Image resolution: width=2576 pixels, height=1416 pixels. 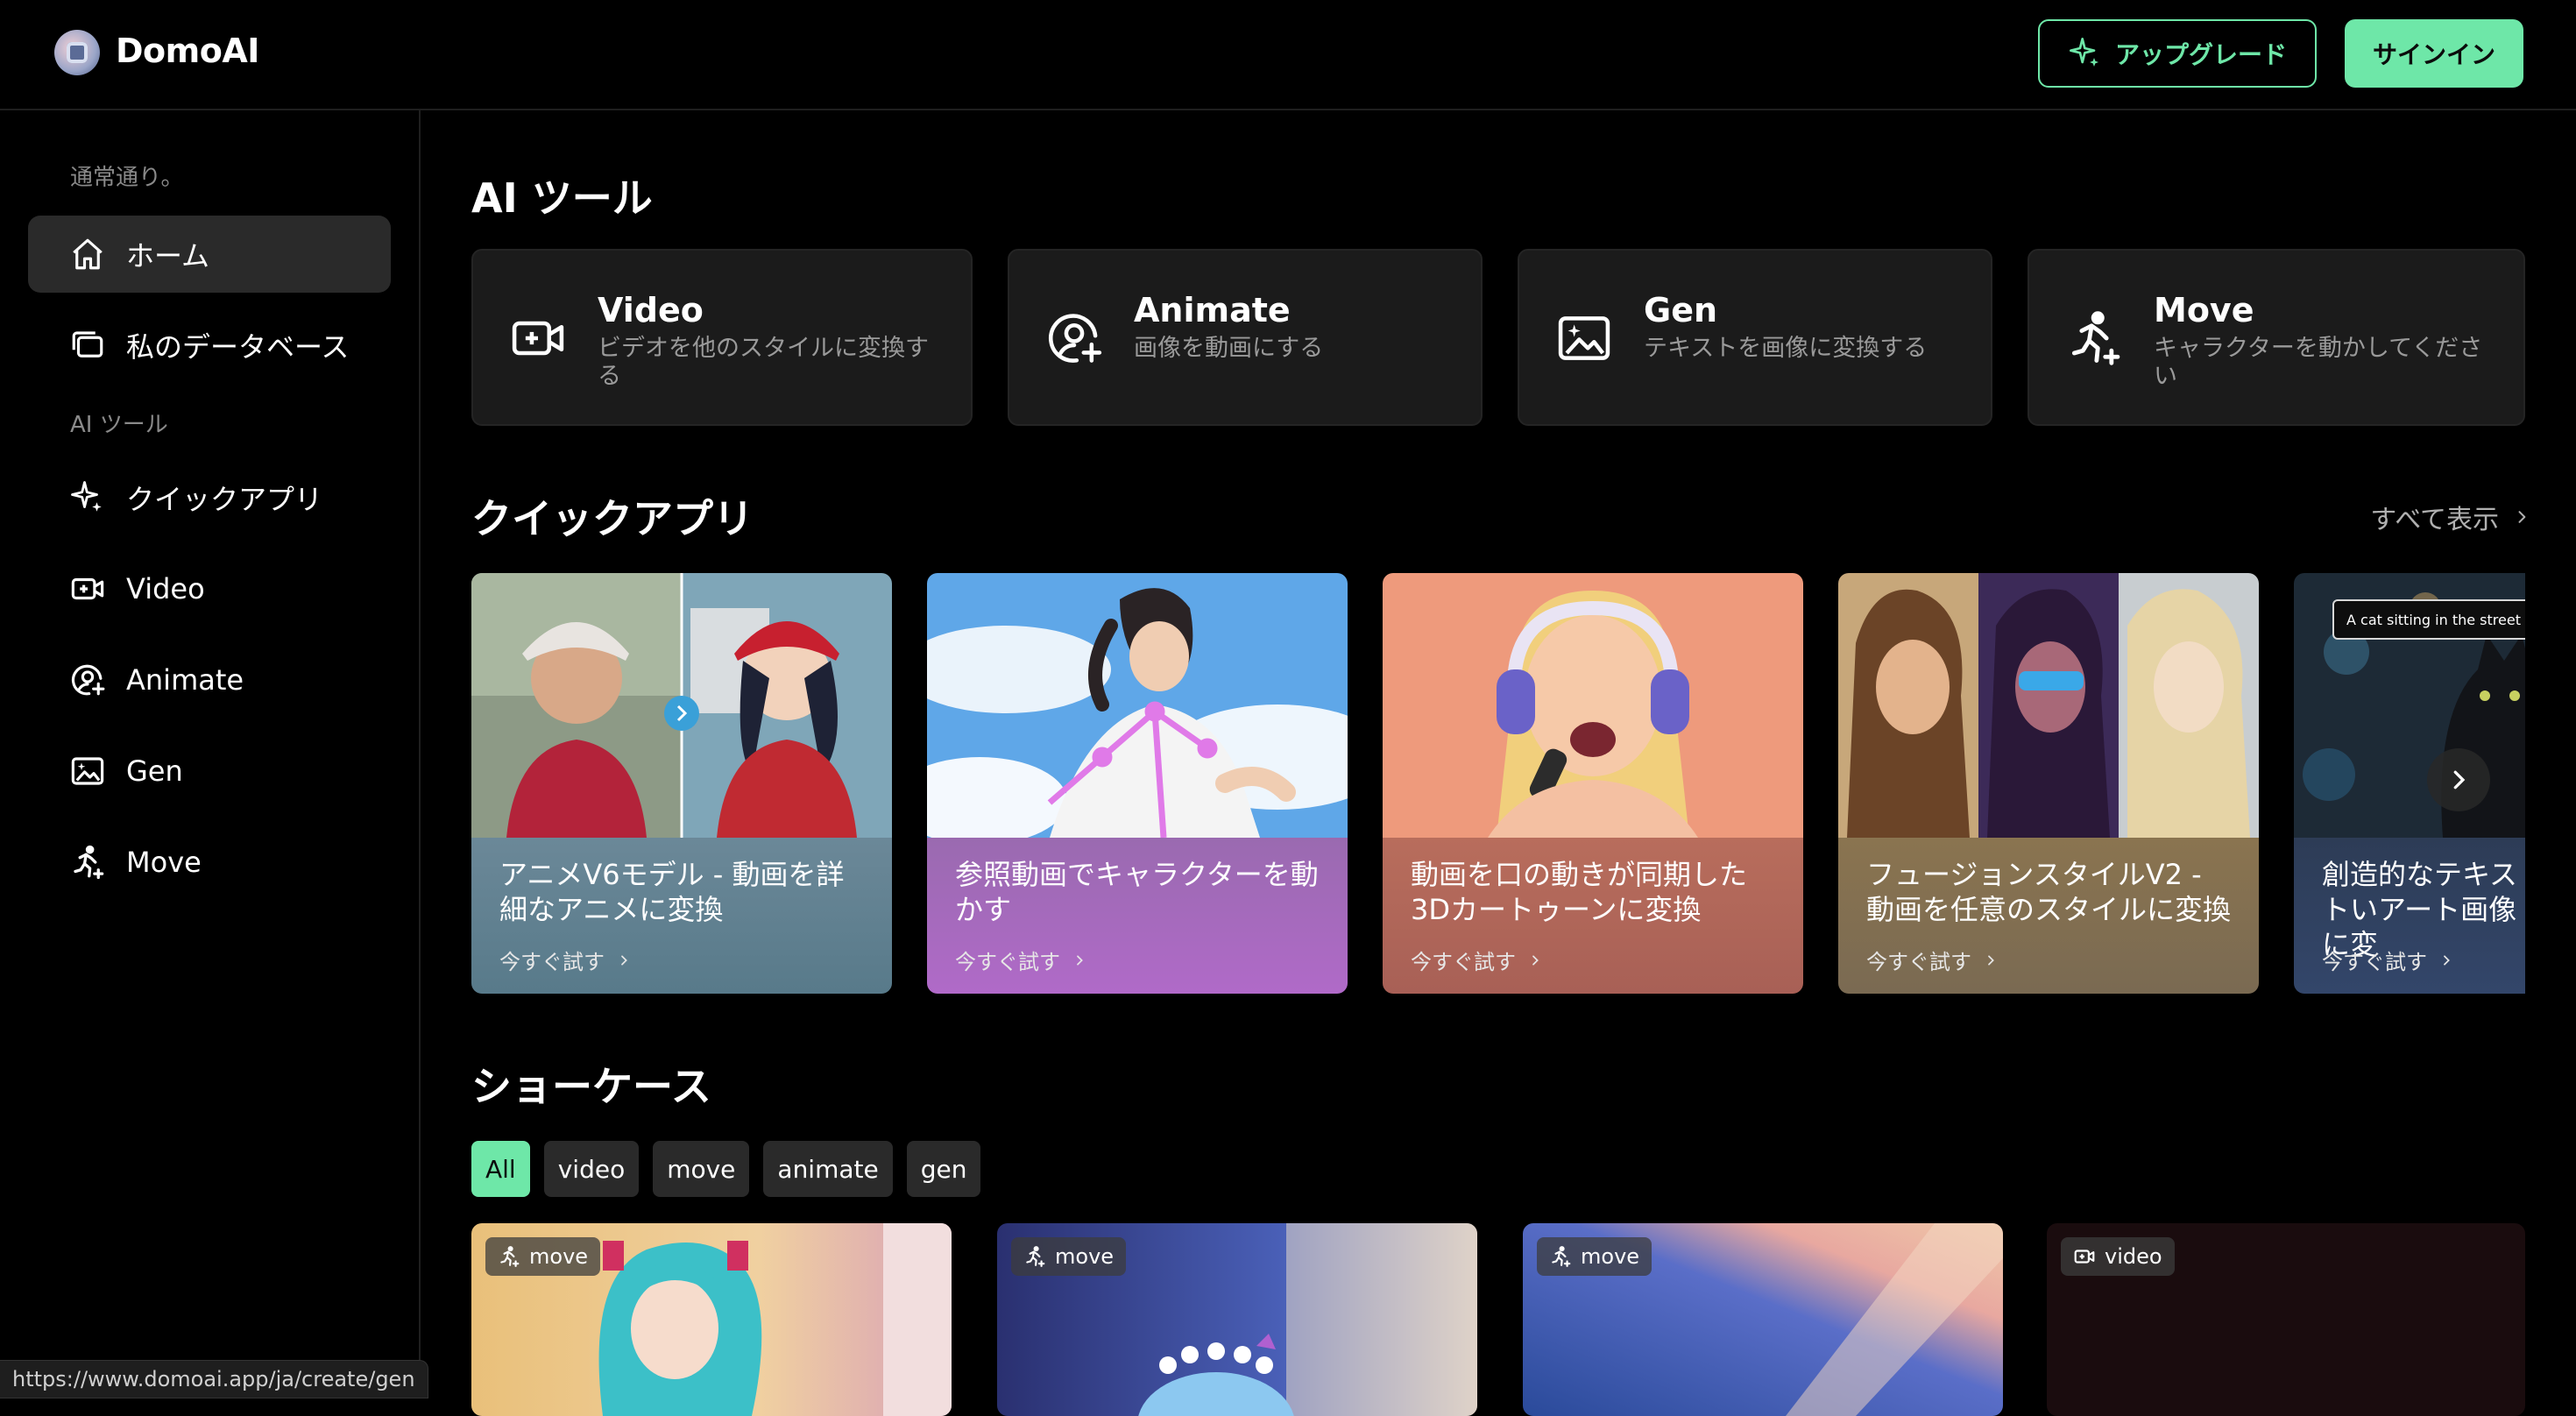 What do you see at coordinates (87, 254) in the screenshot?
I see `home-icon` at bounding box center [87, 254].